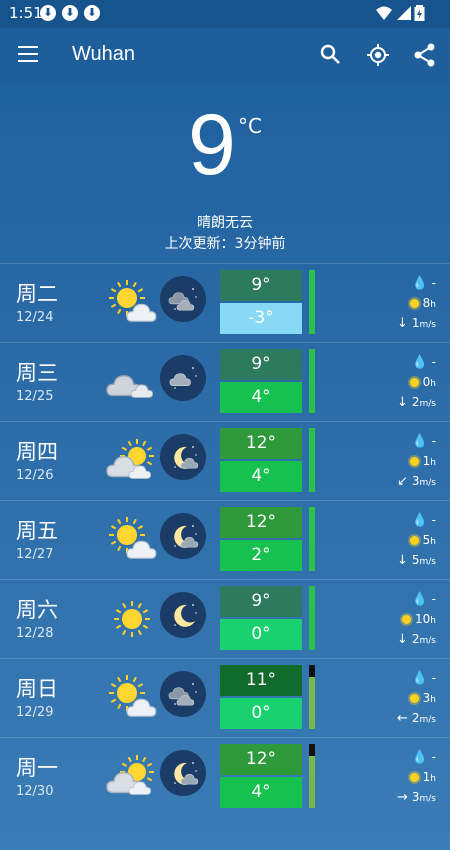 Image resolution: width=450 pixels, height=850 pixels. What do you see at coordinates (225, 618) in the screenshot?
I see `forecast-row: 周六 12/28 9° 0° 💧 - 10h ↓ 2m/s` at bounding box center [225, 618].